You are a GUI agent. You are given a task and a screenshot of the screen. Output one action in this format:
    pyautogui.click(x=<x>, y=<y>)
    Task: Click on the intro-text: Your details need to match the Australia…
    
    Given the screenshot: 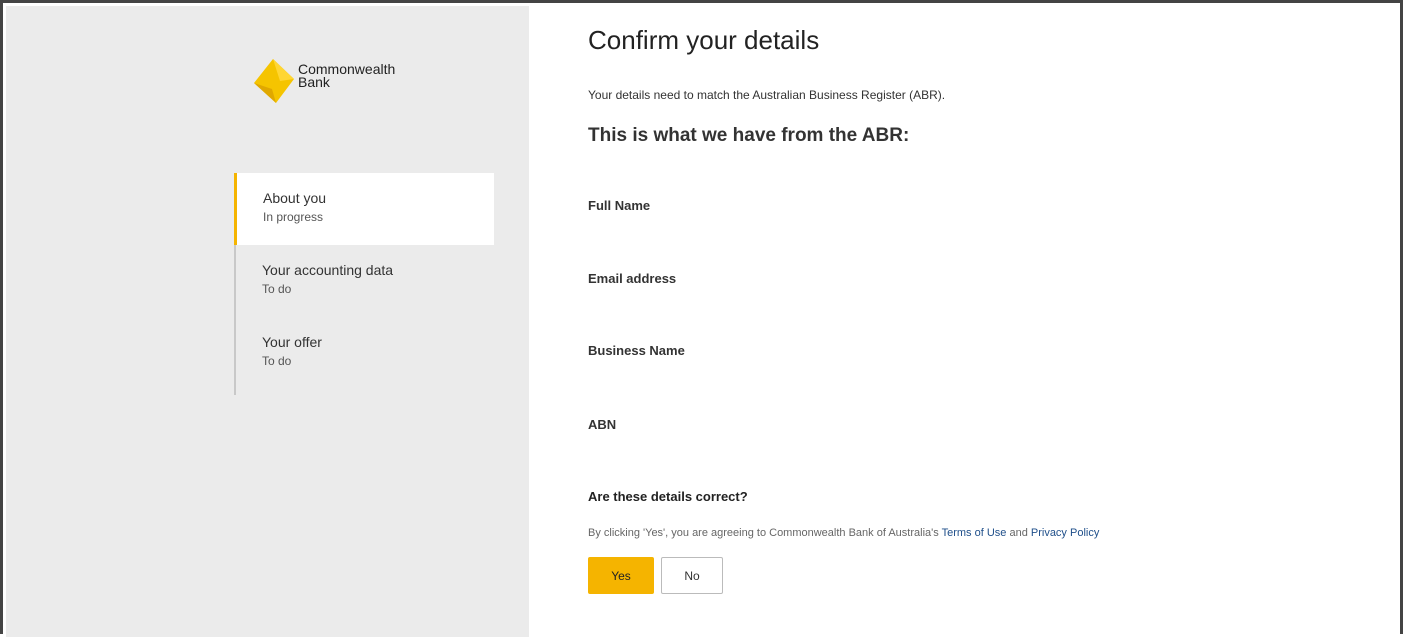 What is the action you would take?
    pyautogui.click(x=767, y=95)
    